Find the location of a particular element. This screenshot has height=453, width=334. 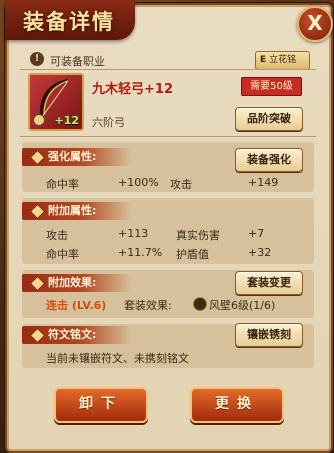

stat-value: +113 is located at coordinates (133, 233).